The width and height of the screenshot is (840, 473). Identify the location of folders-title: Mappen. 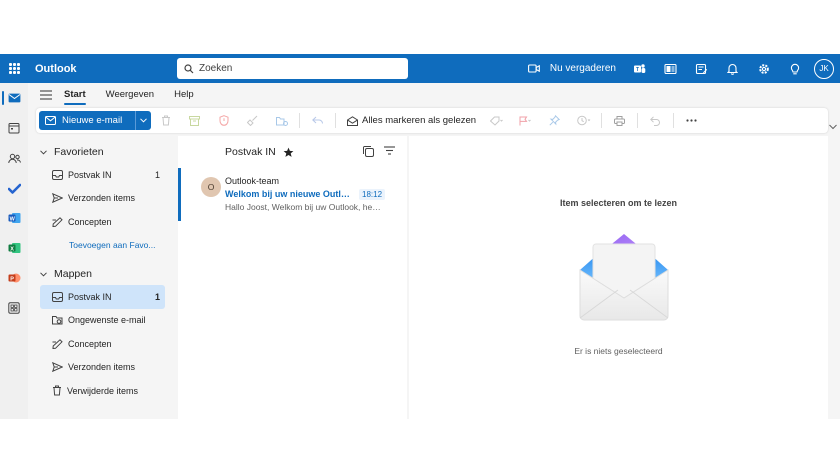
(73, 274).